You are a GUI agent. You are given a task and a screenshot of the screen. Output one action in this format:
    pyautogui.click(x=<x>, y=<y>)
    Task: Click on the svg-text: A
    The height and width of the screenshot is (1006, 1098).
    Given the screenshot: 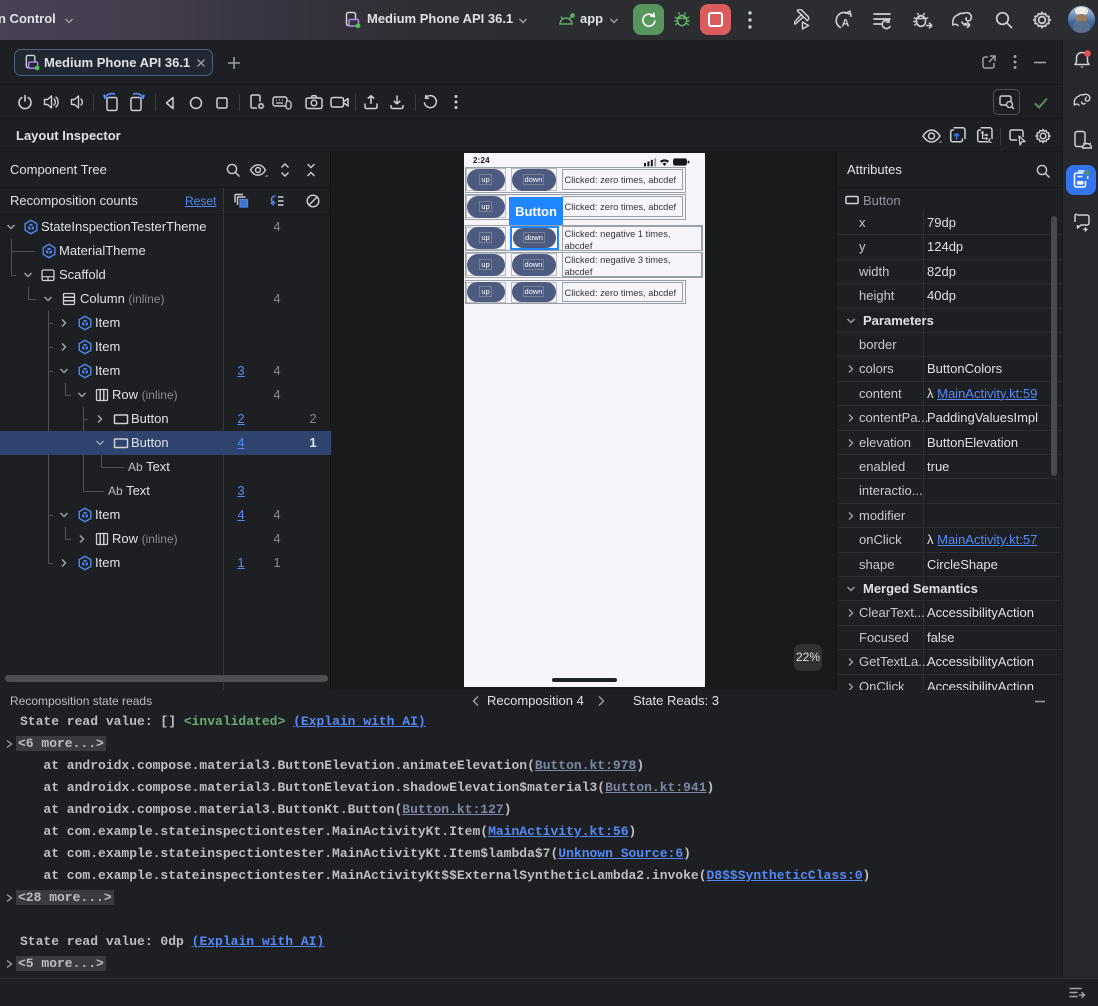 What is the action you would take?
    pyautogui.click(x=846, y=24)
    